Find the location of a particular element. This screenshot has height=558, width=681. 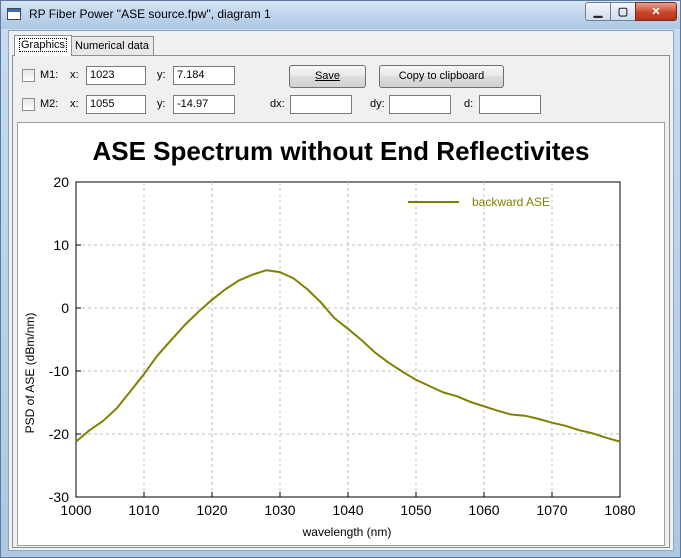

m2-checkbox is located at coordinates (28, 104).